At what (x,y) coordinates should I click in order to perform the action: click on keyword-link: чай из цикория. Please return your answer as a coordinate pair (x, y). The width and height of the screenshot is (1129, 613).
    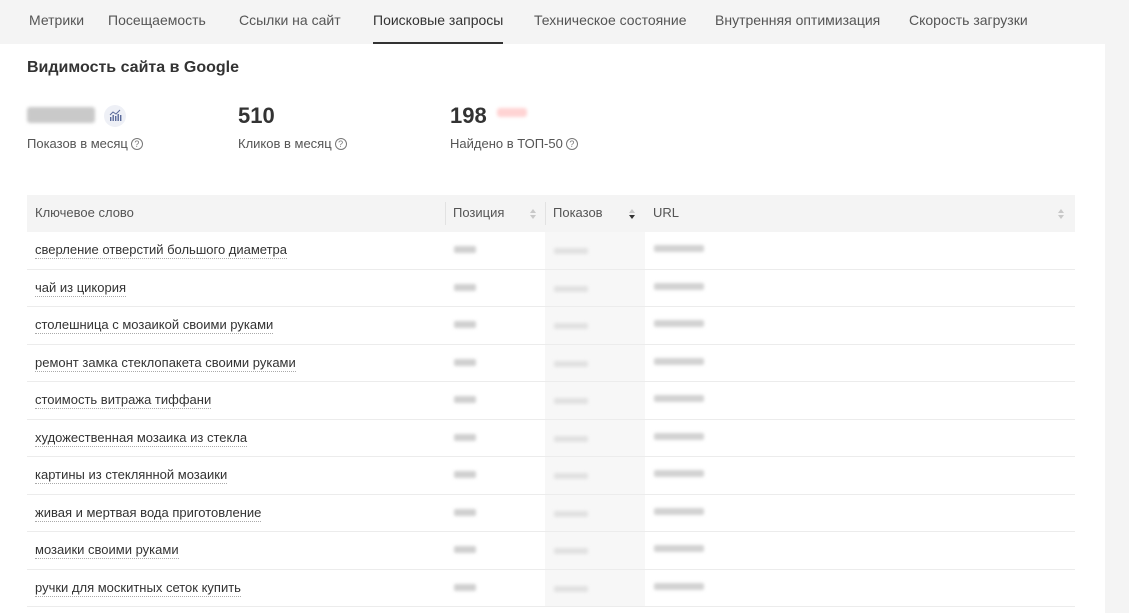
    Looking at the image, I should click on (81, 288).